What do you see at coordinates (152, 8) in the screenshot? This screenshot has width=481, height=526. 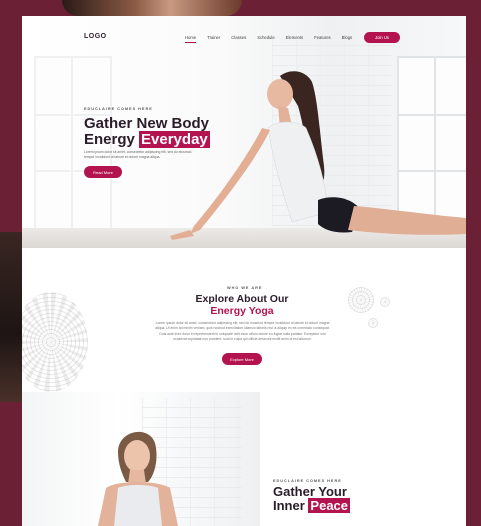 I see `background-photo-top` at bounding box center [152, 8].